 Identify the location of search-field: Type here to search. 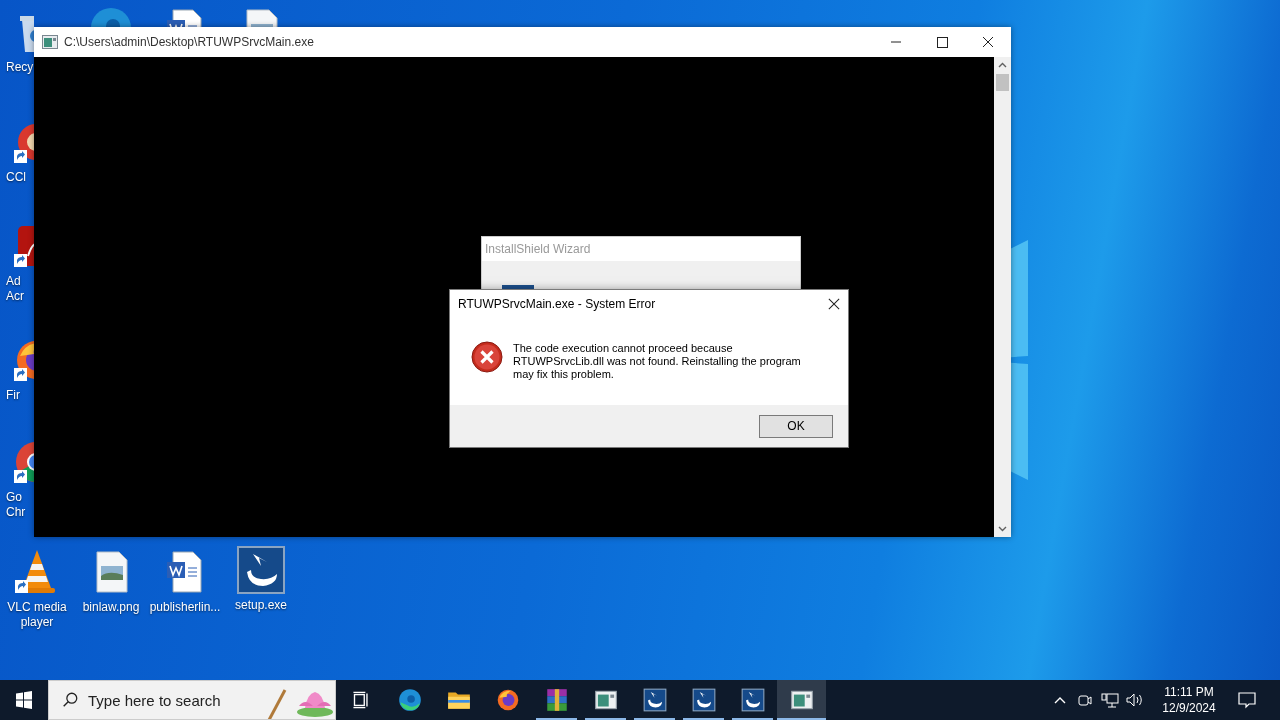
(192, 700).